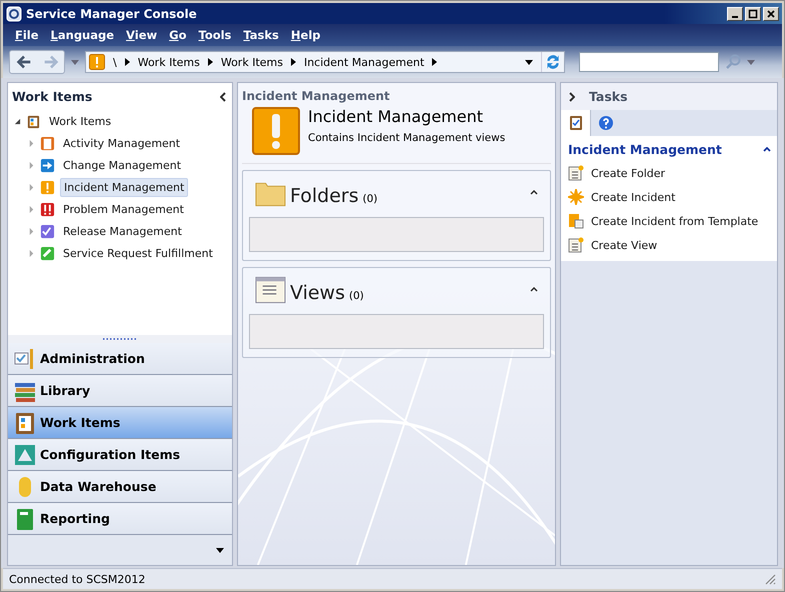  I want to click on breadcrumb-item: \, so click(115, 62).